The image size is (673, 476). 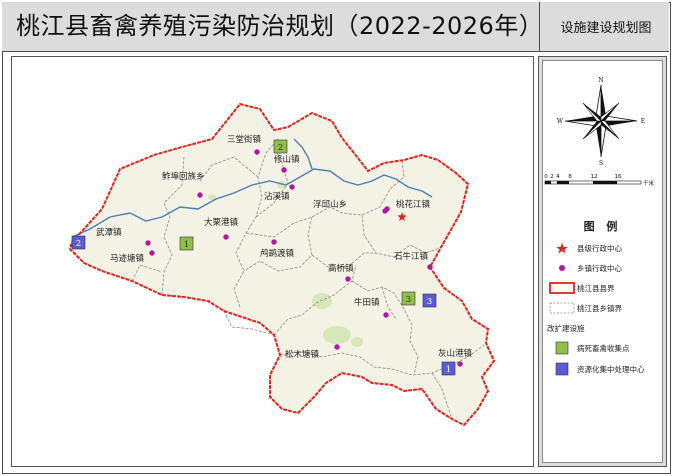 I want to click on compass-rose-icon, so click(x=601, y=121).